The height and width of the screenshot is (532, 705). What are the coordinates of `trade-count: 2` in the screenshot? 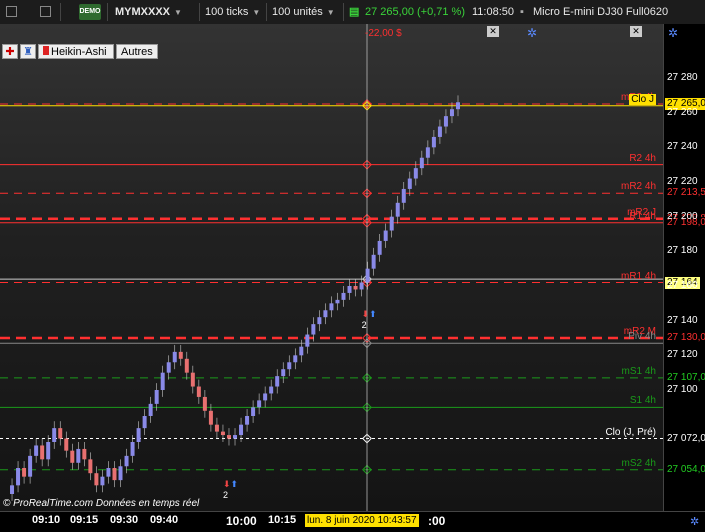 It's located at (364, 324).